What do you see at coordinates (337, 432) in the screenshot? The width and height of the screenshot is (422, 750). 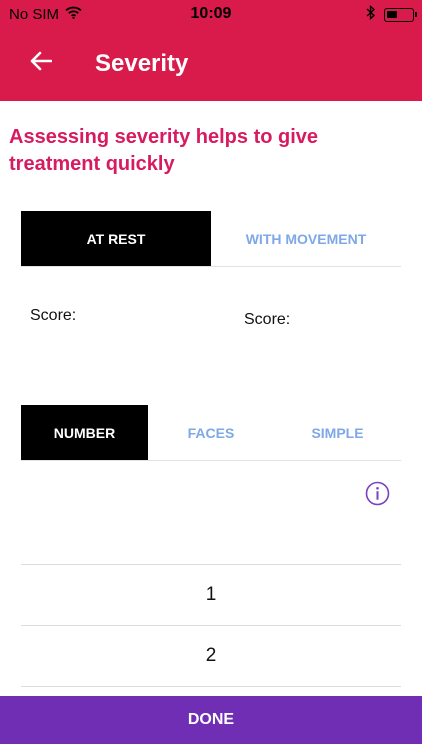 I see `tab-simple: SIMPLE` at bounding box center [337, 432].